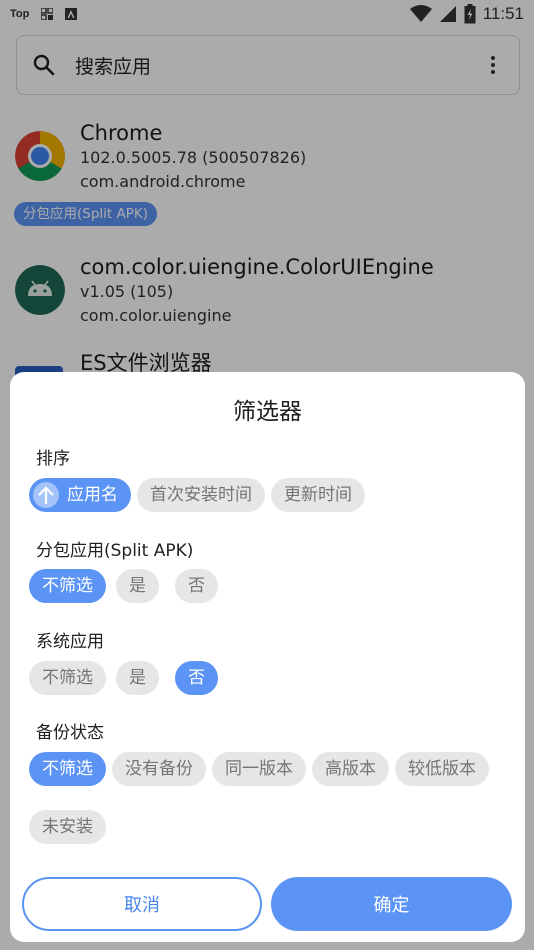 Image resolution: width=534 pixels, height=950 pixels. What do you see at coordinates (67, 769) in the screenshot?
I see `backup-chip-no-filter: 不筛选` at bounding box center [67, 769].